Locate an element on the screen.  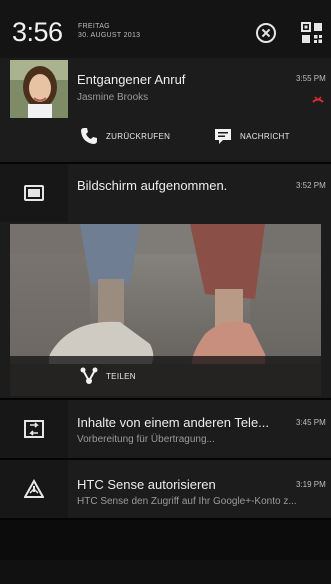
date-display: FREITAG 30. AUGUST 2013 is located at coordinates (109, 31).